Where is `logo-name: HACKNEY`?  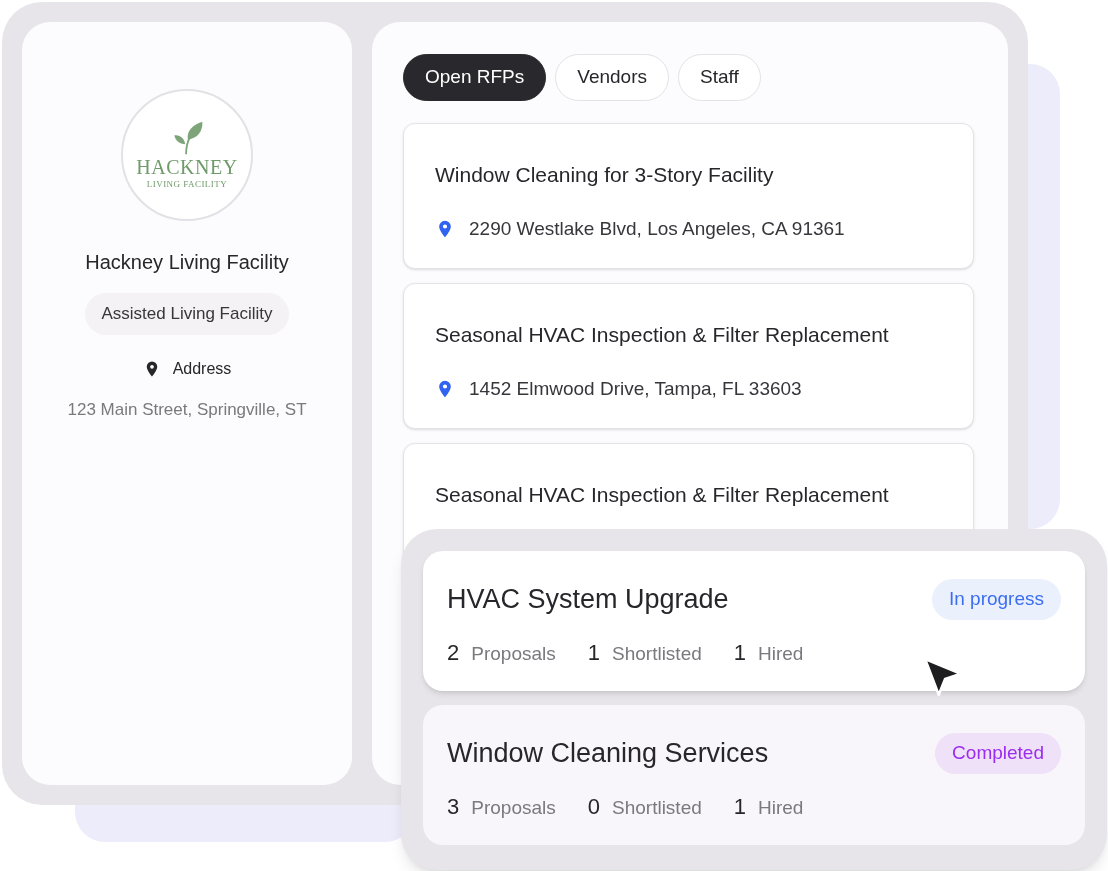
logo-name: HACKNEY is located at coordinates (187, 167).